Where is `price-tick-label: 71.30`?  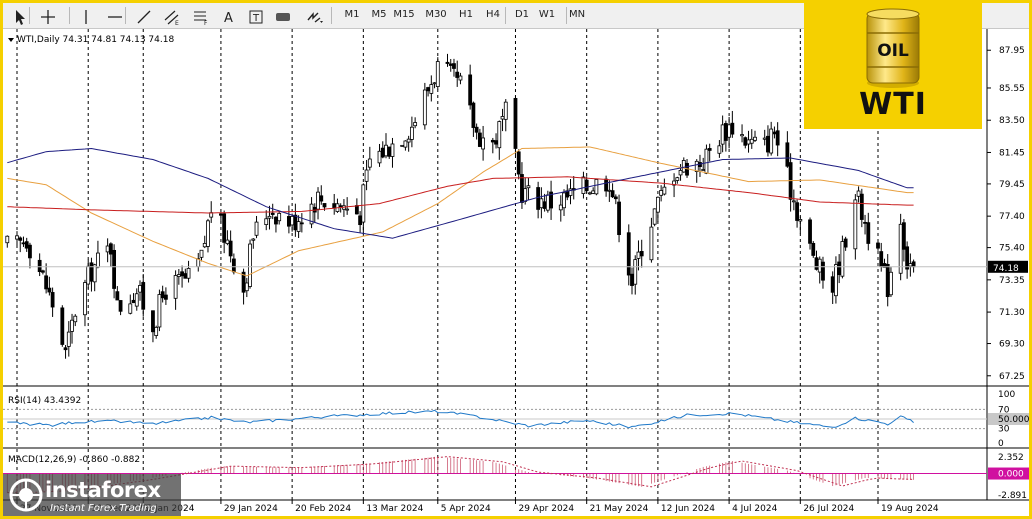 price-tick-label: 71.30 is located at coordinates (1012, 313).